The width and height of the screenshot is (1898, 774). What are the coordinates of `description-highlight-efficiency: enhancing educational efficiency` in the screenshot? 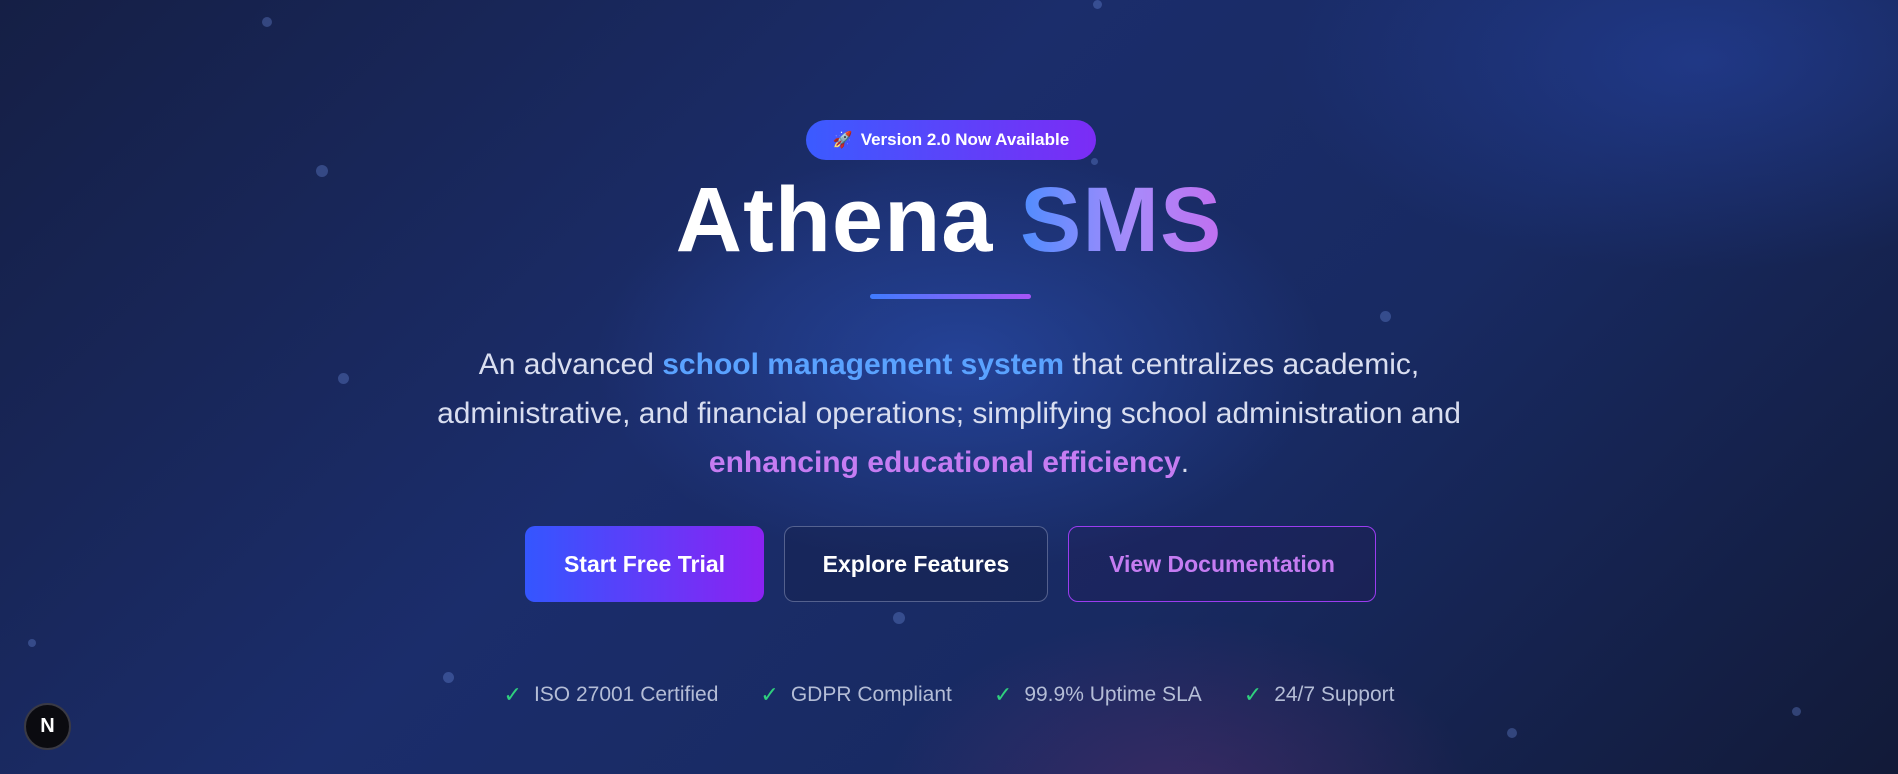 It's located at (944, 462).